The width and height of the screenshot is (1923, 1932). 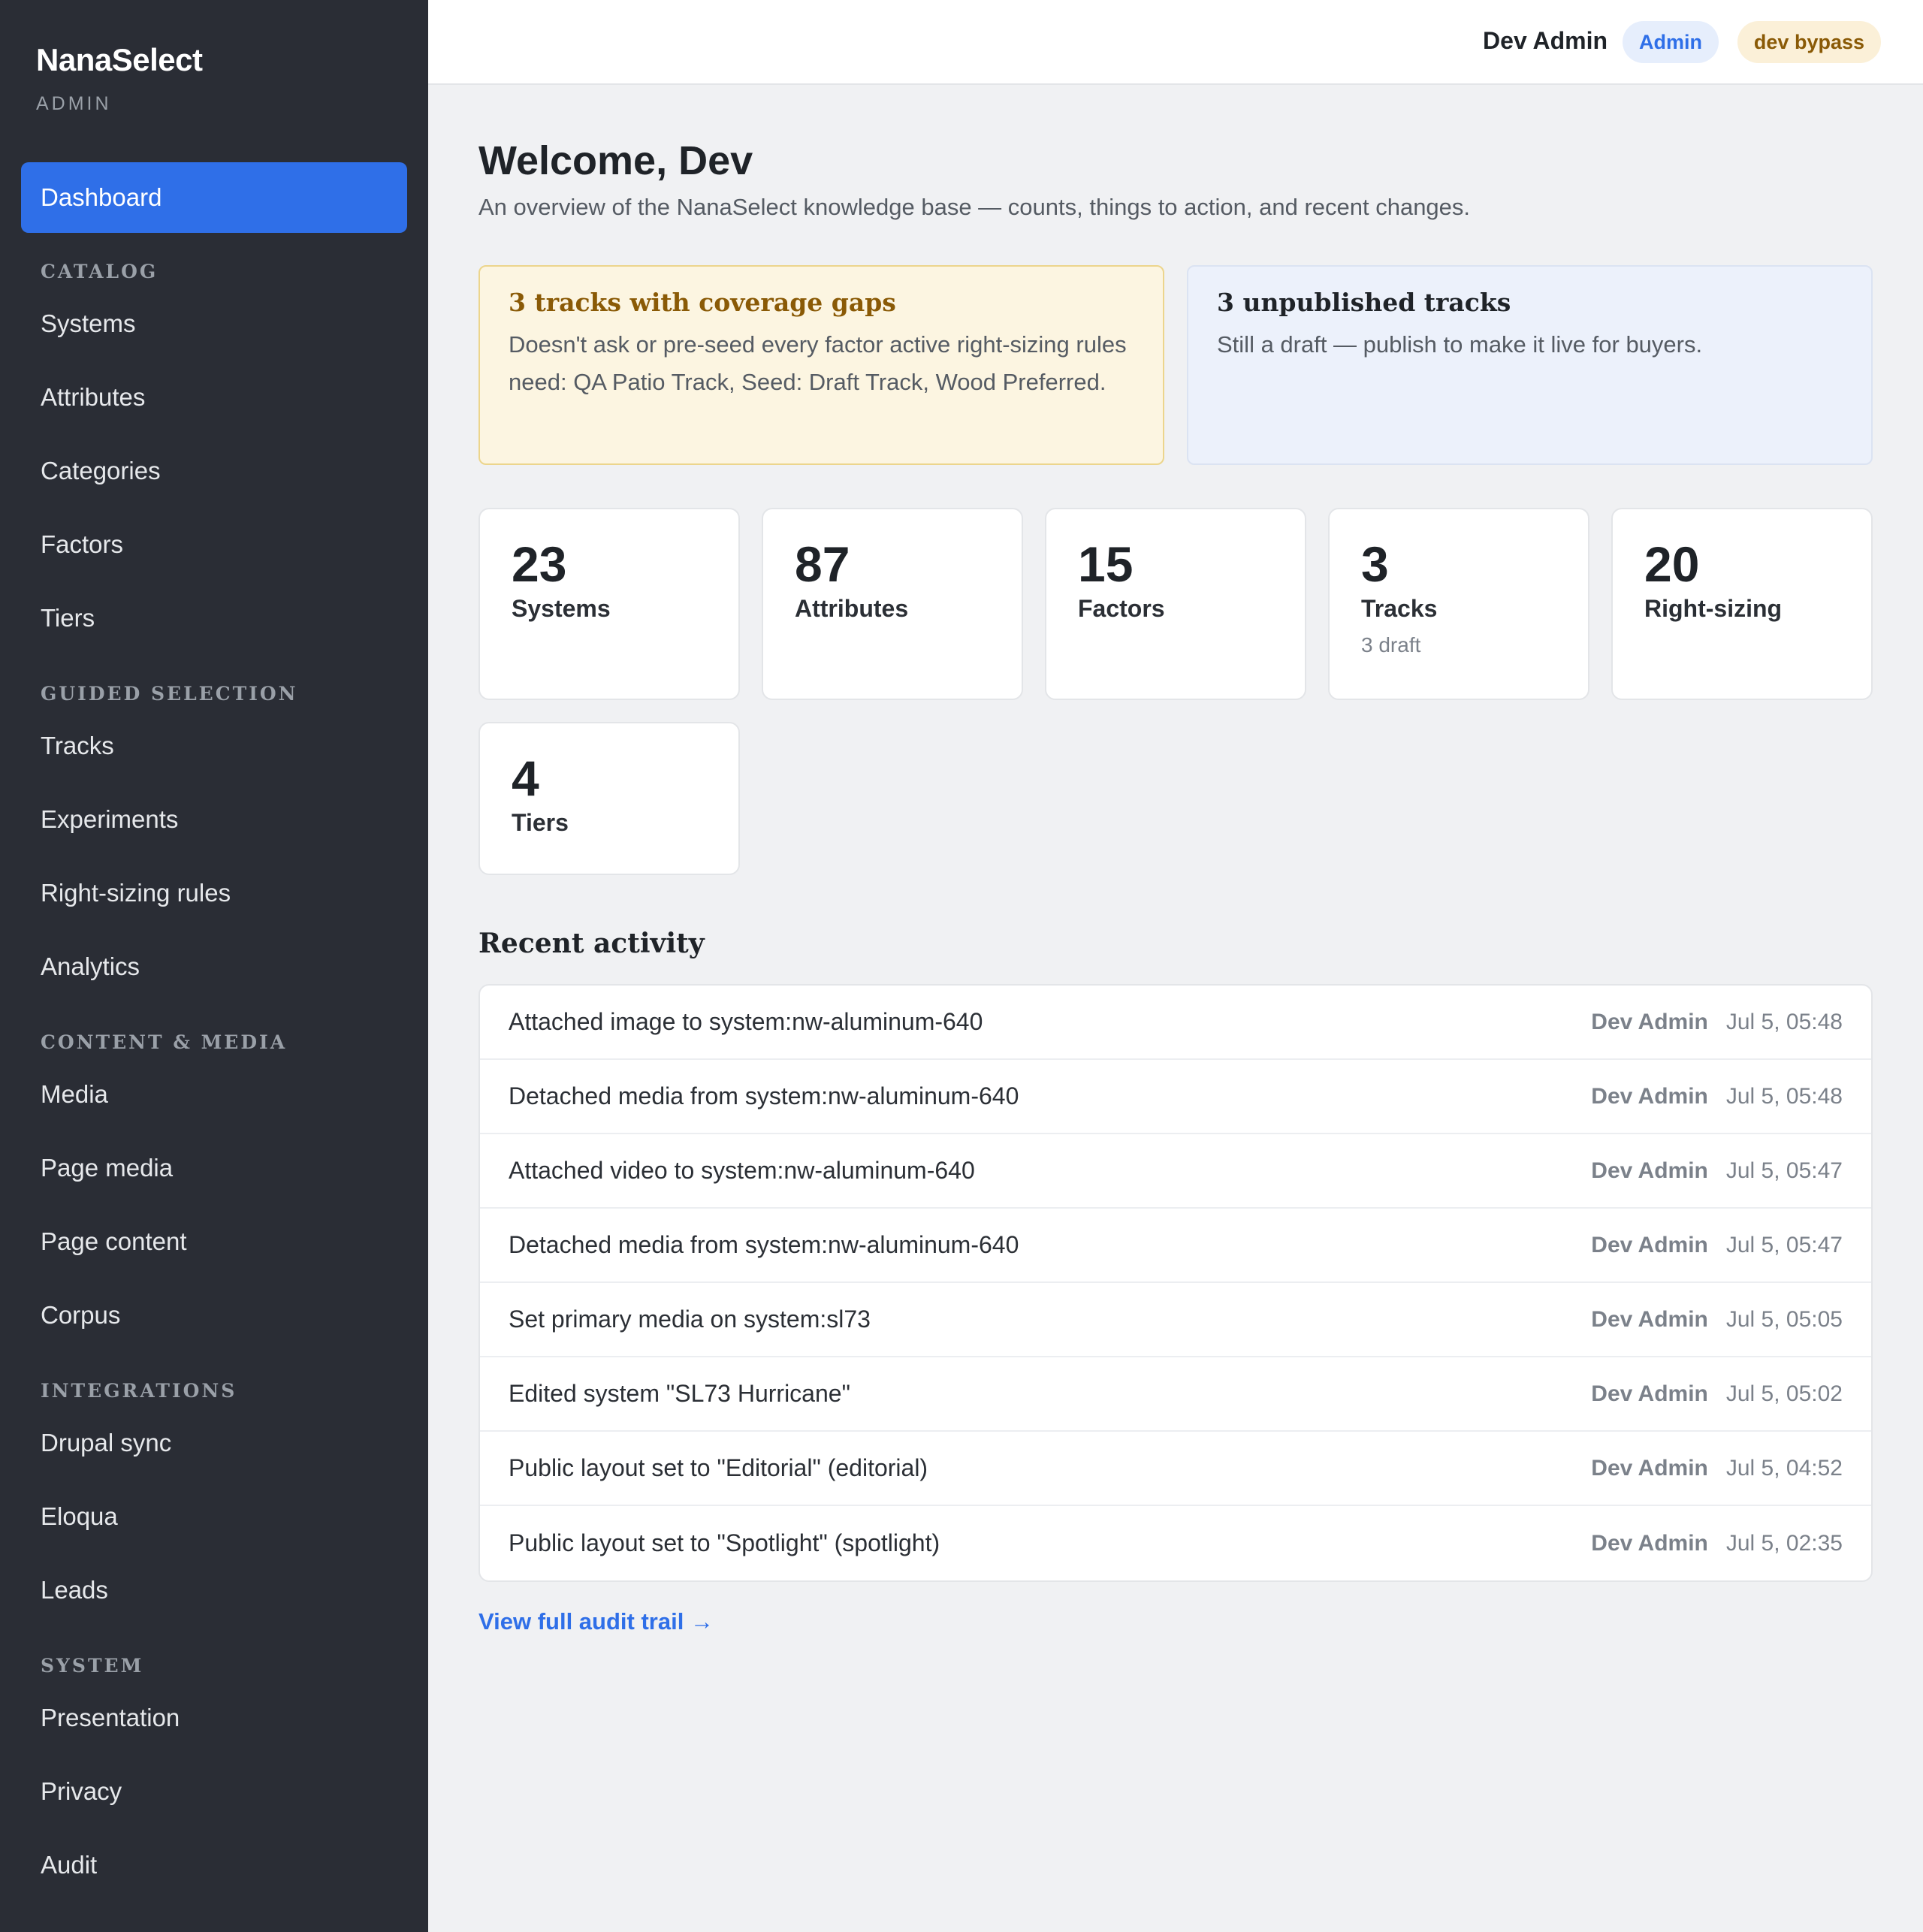 What do you see at coordinates (1364, 302) in the screenshot?
I see `unpublished-tracks-title: 3 unpublished tracks` at bounding box center [1364, 302].